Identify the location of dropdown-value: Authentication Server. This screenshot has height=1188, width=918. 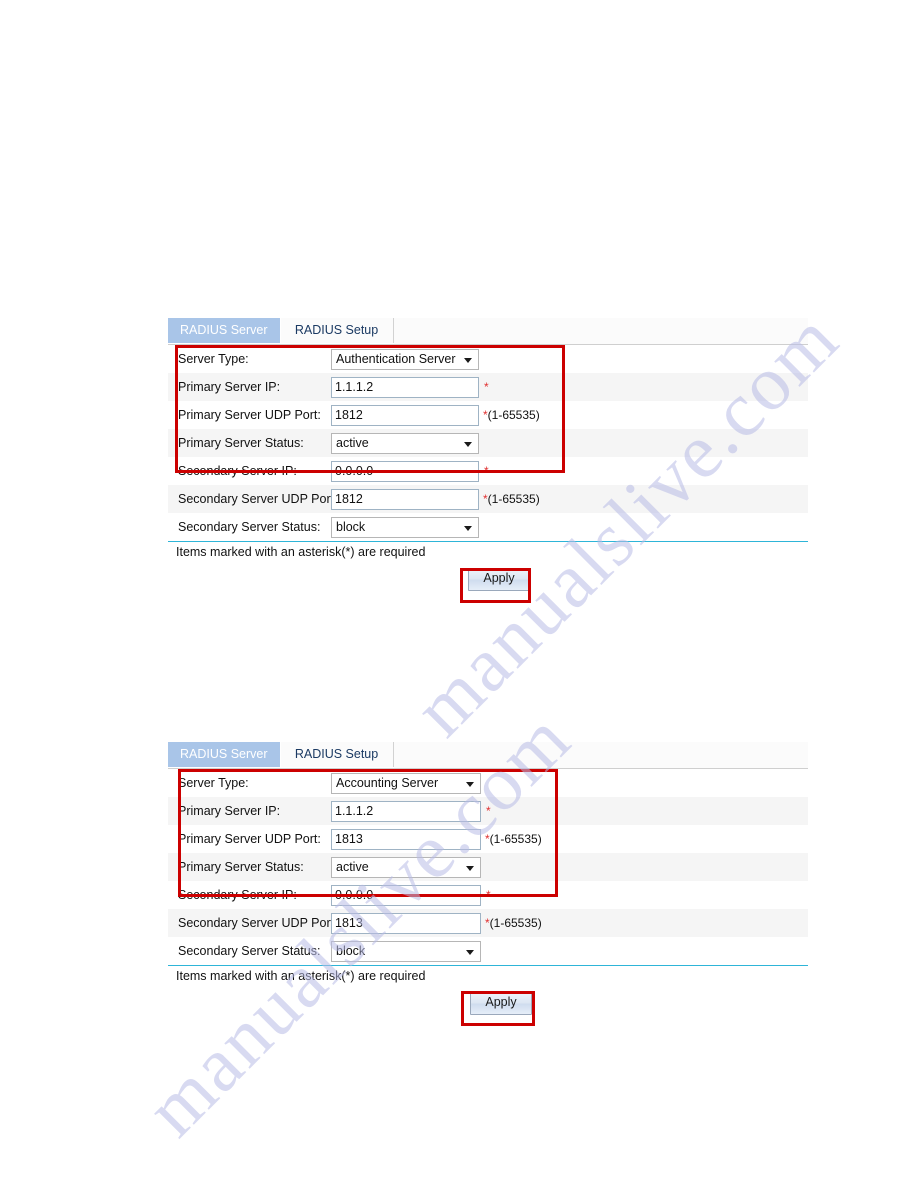
(396, 358).